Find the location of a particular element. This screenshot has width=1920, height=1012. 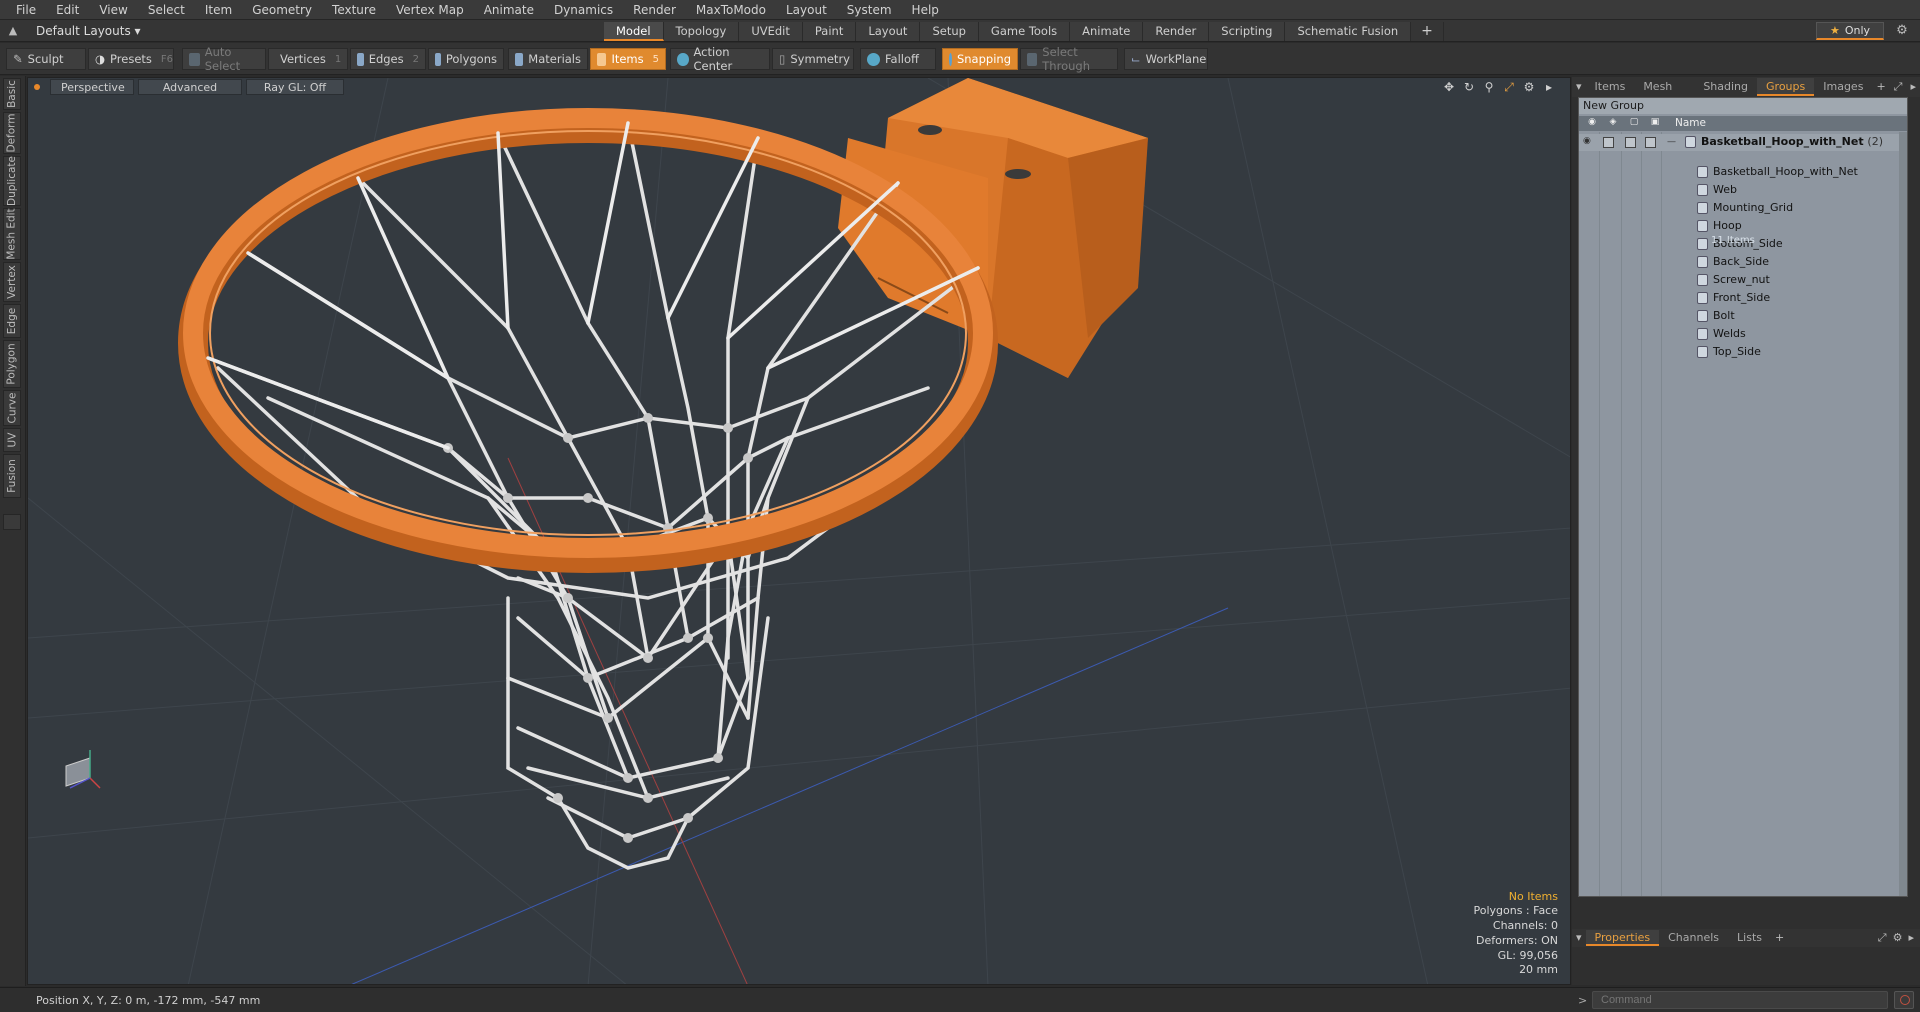

select-through-button: Select Through is located at coordinates (1069, 59).